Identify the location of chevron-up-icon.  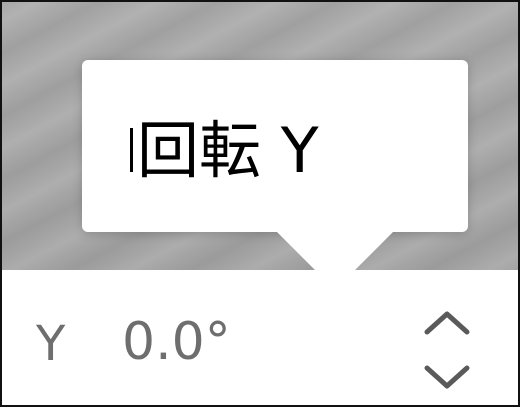
(447, 323).